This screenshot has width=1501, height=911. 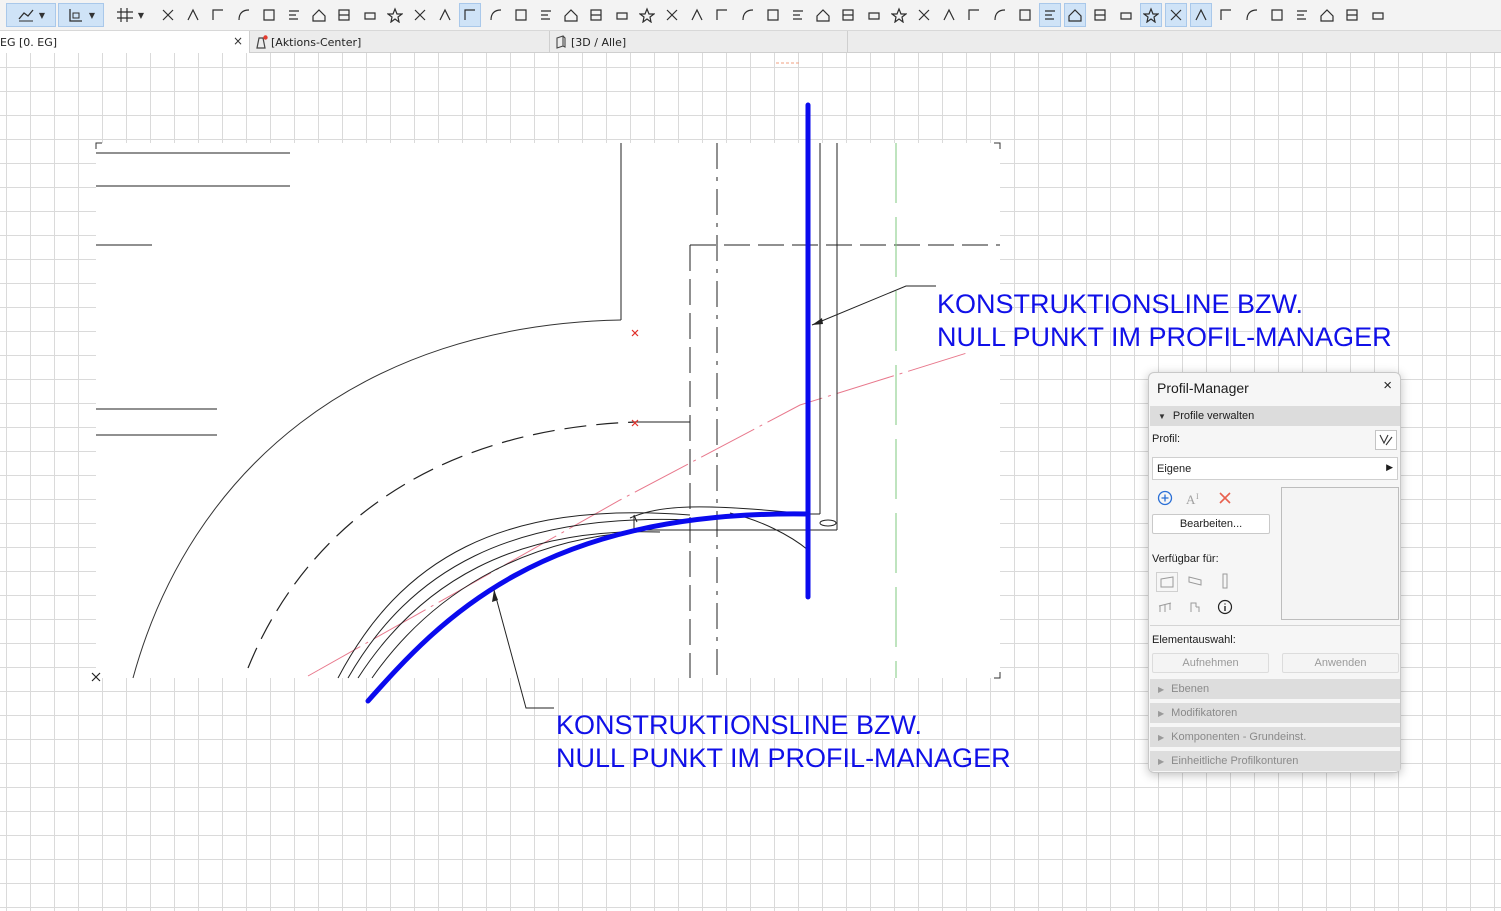 What do you see at coordinates (924, 15) in the screenshot?
I see `table-icon` at bounding box center [924, 15].